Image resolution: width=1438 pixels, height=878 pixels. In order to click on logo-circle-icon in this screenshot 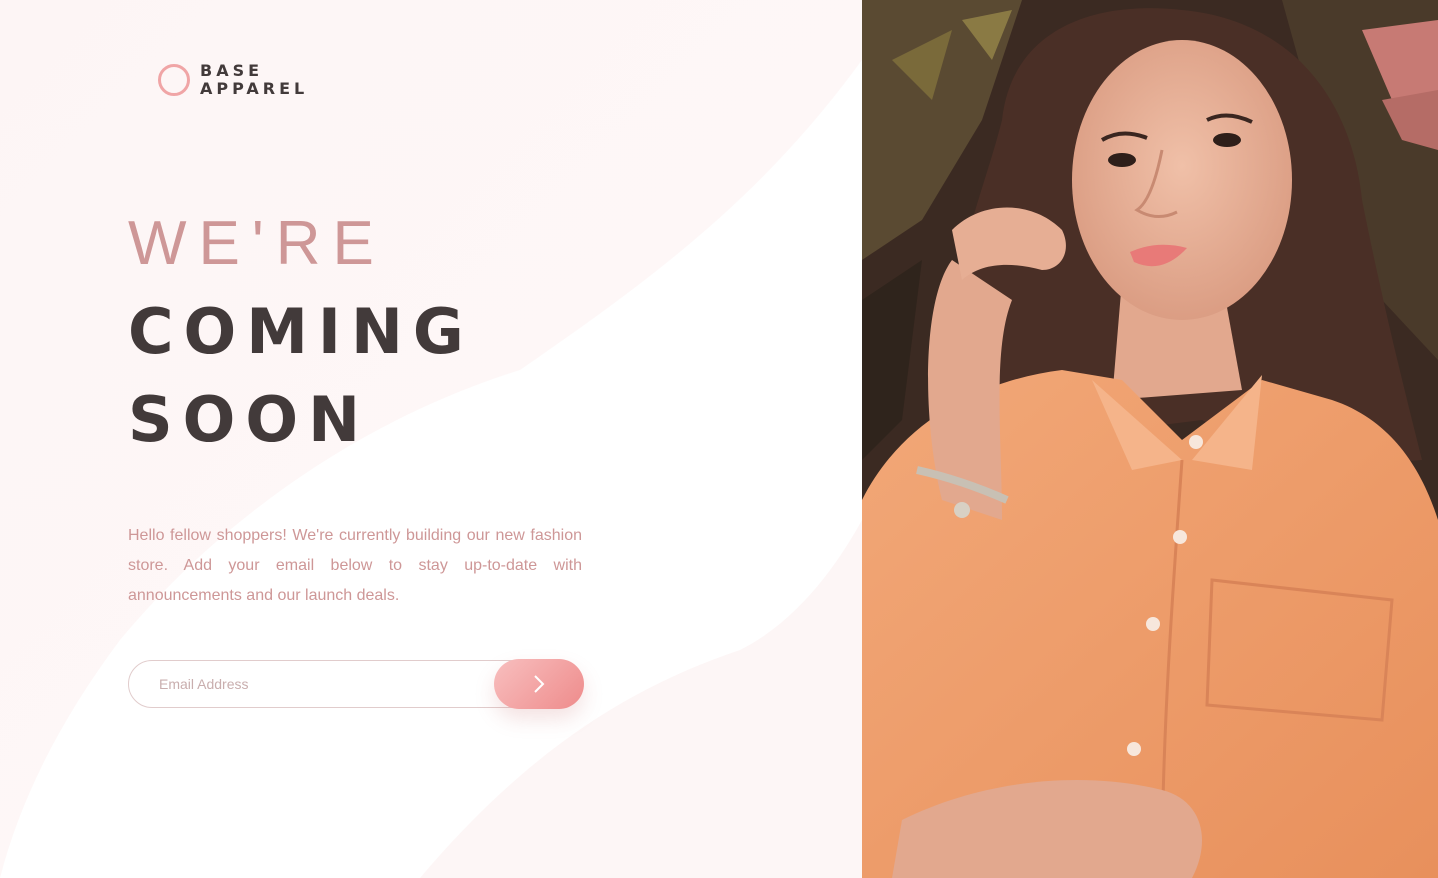, I will do `click(174, 80)`.